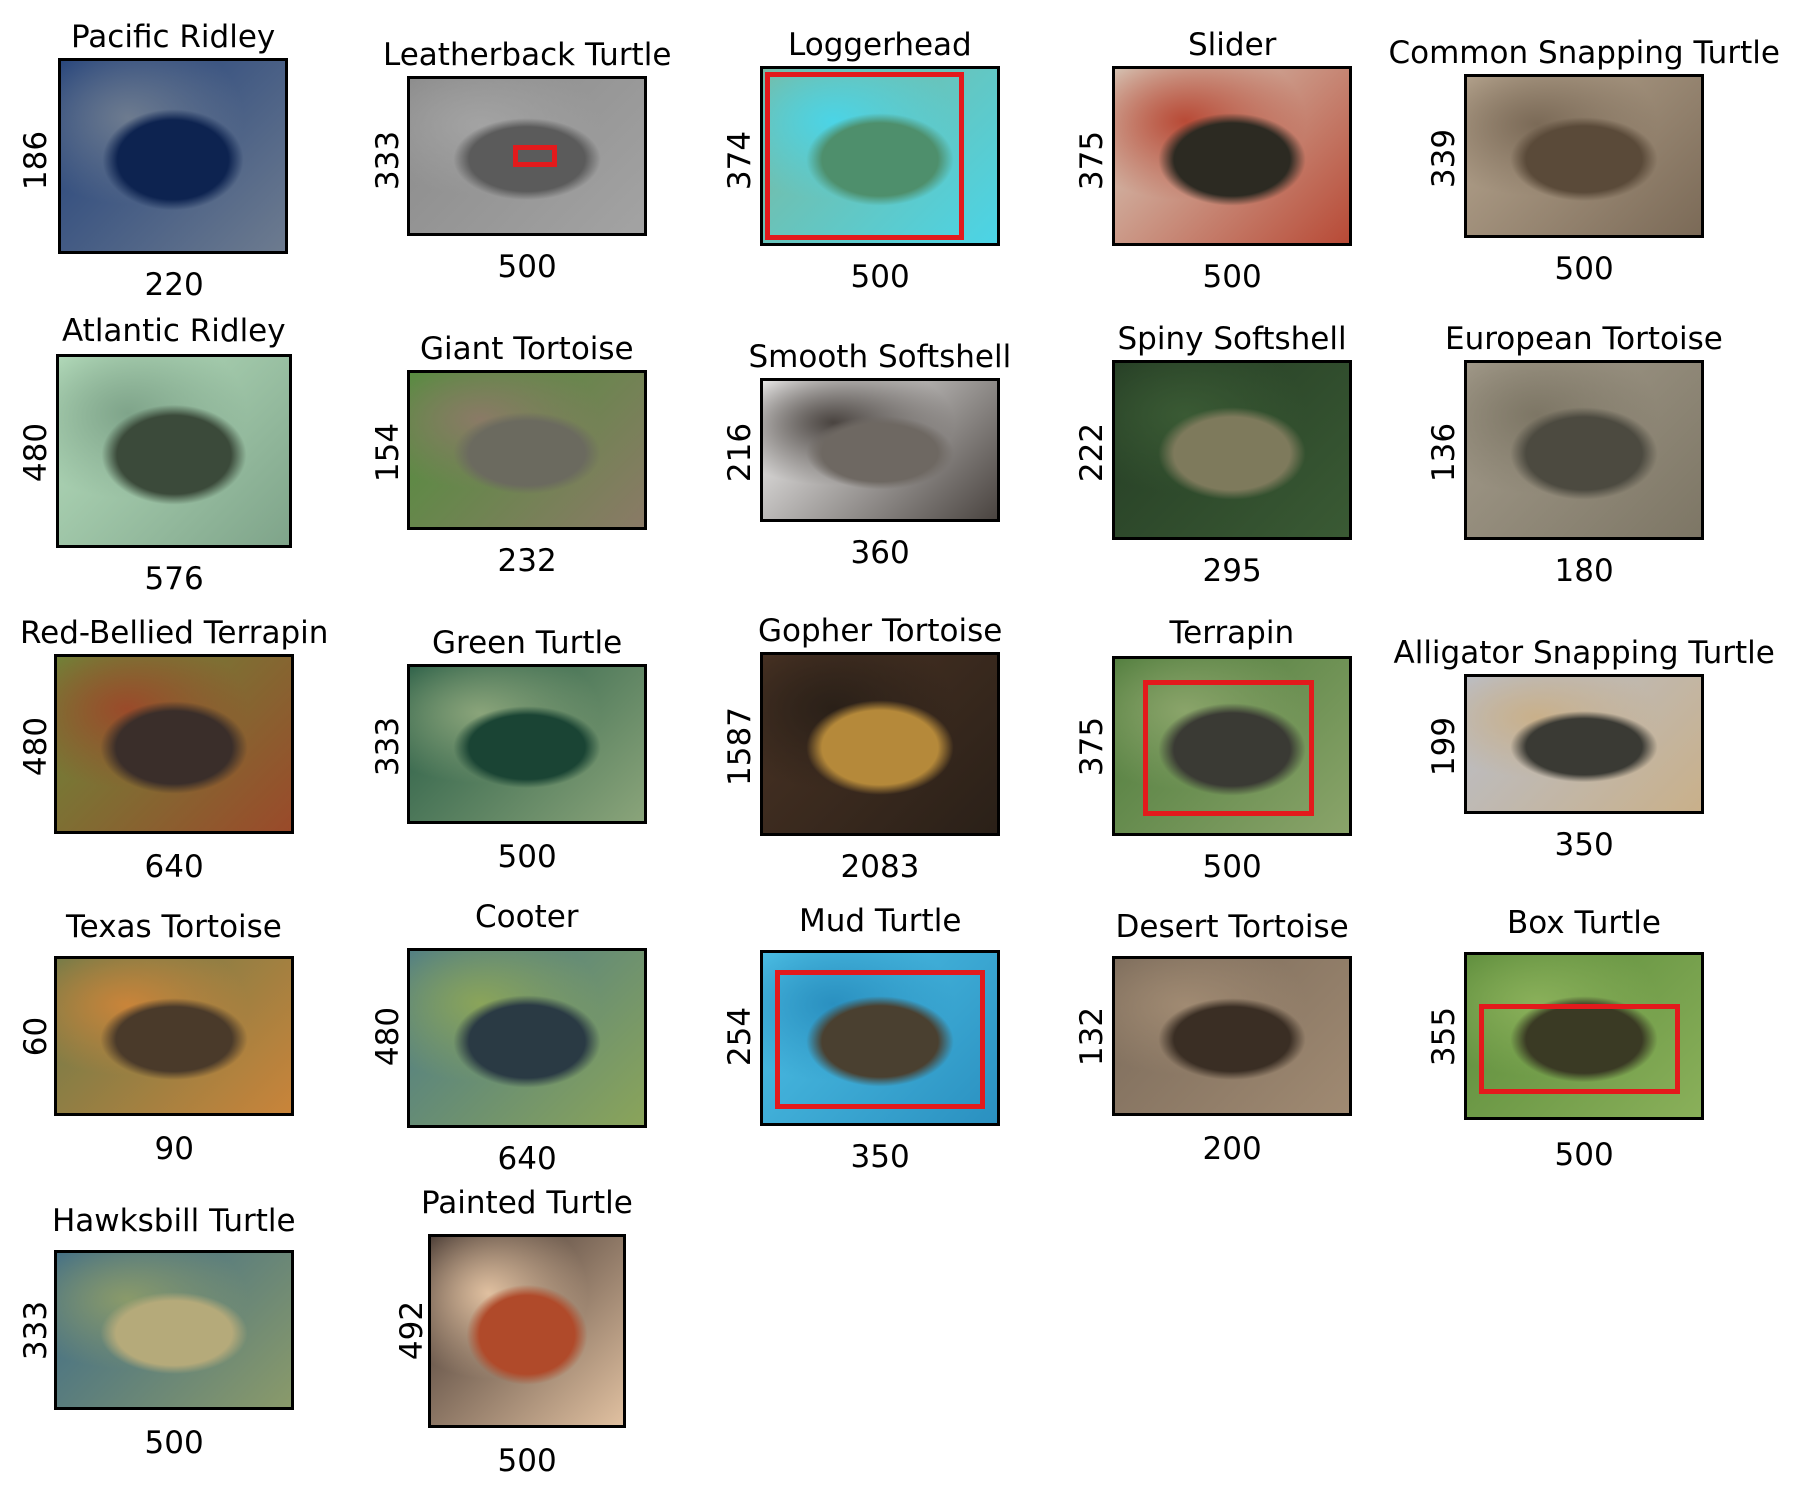 Image resolution: width=1800 pixels, height=1500 pixels. Describe the element at coordinates (35, 160) in the screenshot. I see `image-height-label: 186` at that location.